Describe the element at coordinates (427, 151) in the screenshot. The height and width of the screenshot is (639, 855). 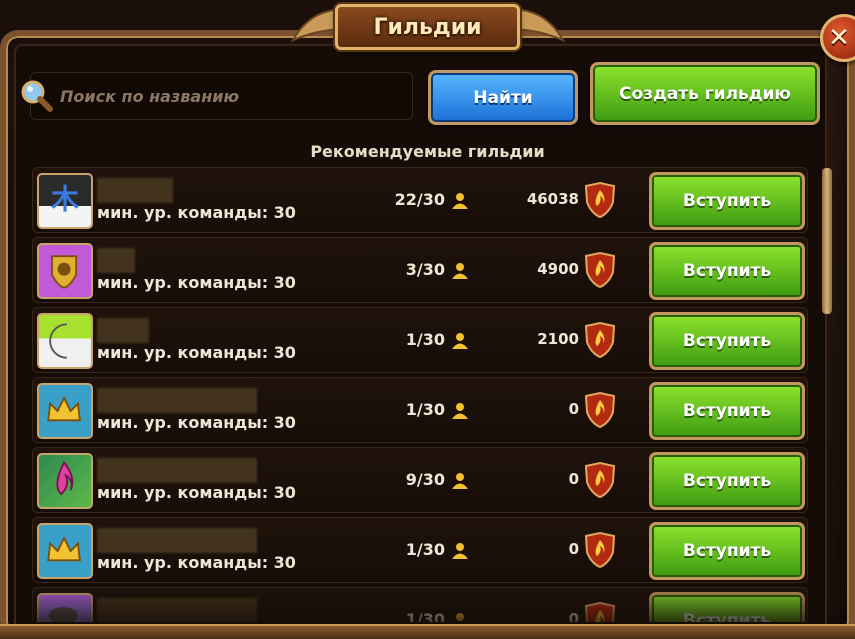
I see `section-title: Рекомендуемые гильдии` at that location.